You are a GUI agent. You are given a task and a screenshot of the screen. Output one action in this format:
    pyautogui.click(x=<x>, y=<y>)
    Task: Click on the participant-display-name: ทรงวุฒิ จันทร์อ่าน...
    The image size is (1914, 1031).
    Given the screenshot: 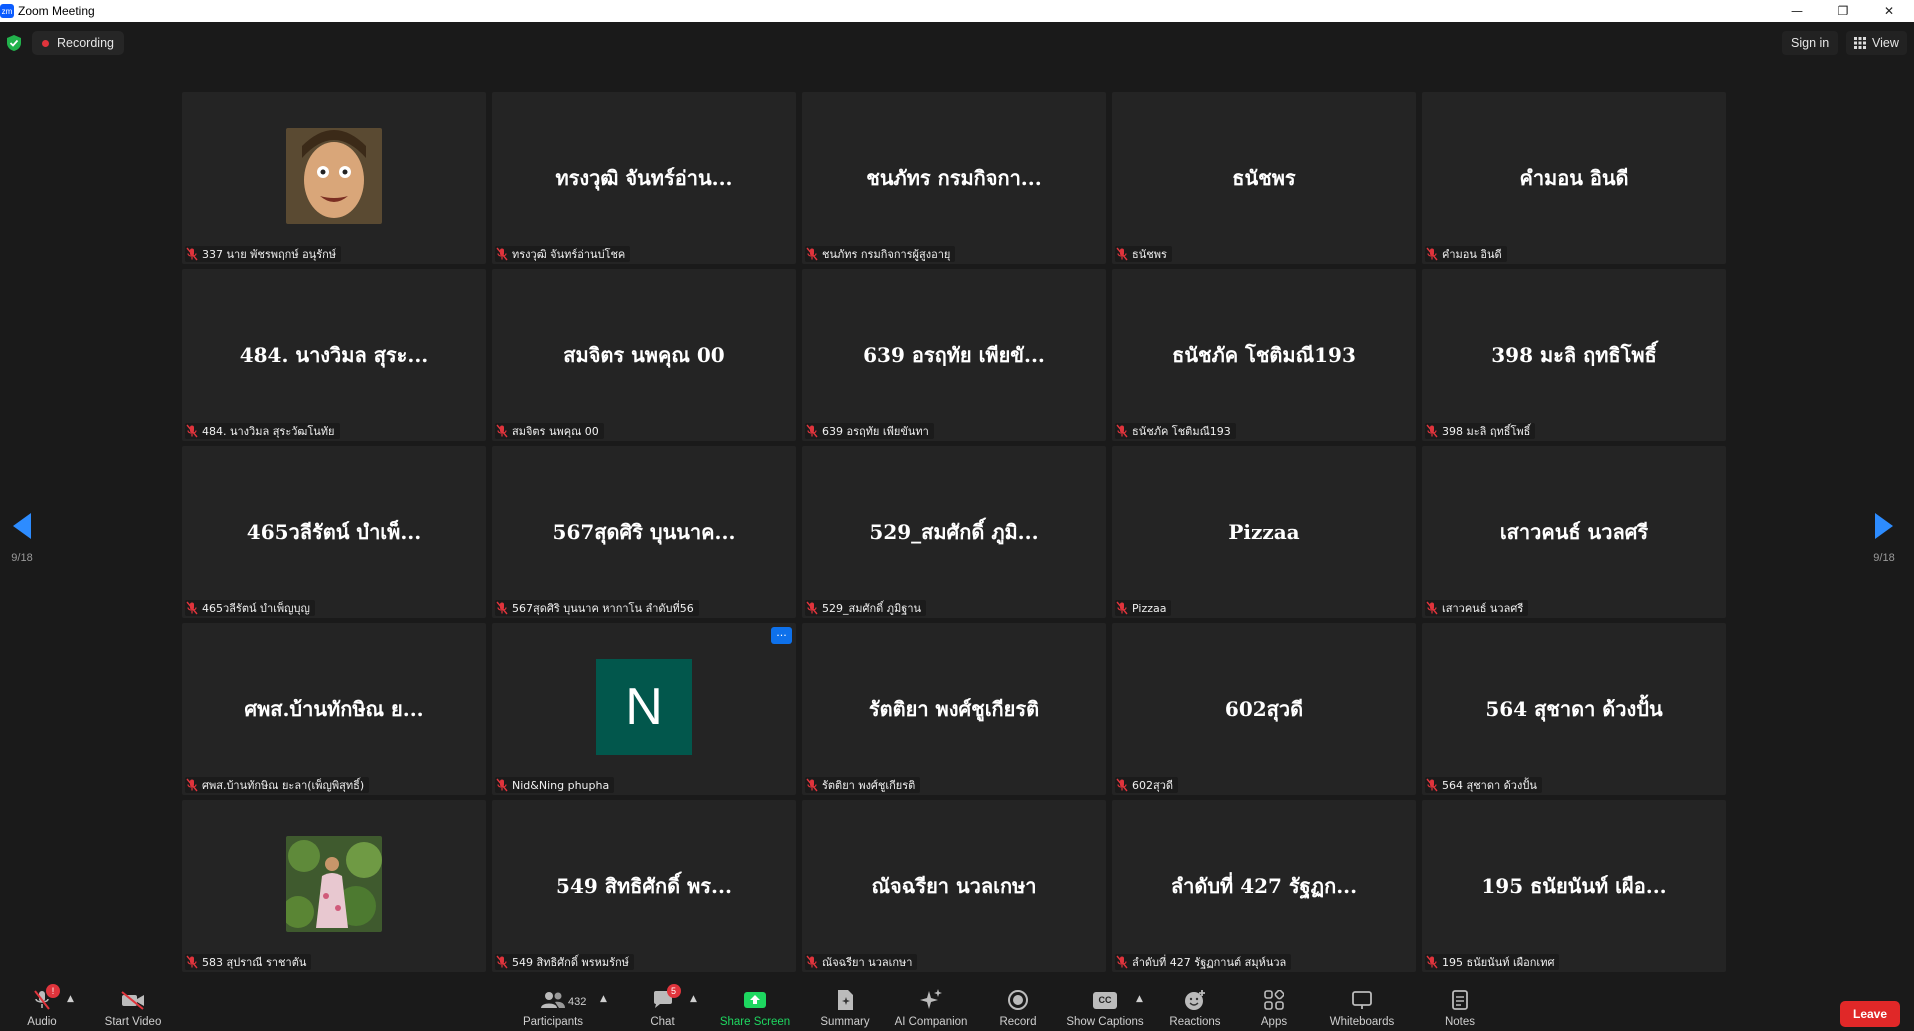 What is the action you would take?
    pyautogui.click(x=644, y=178)
    